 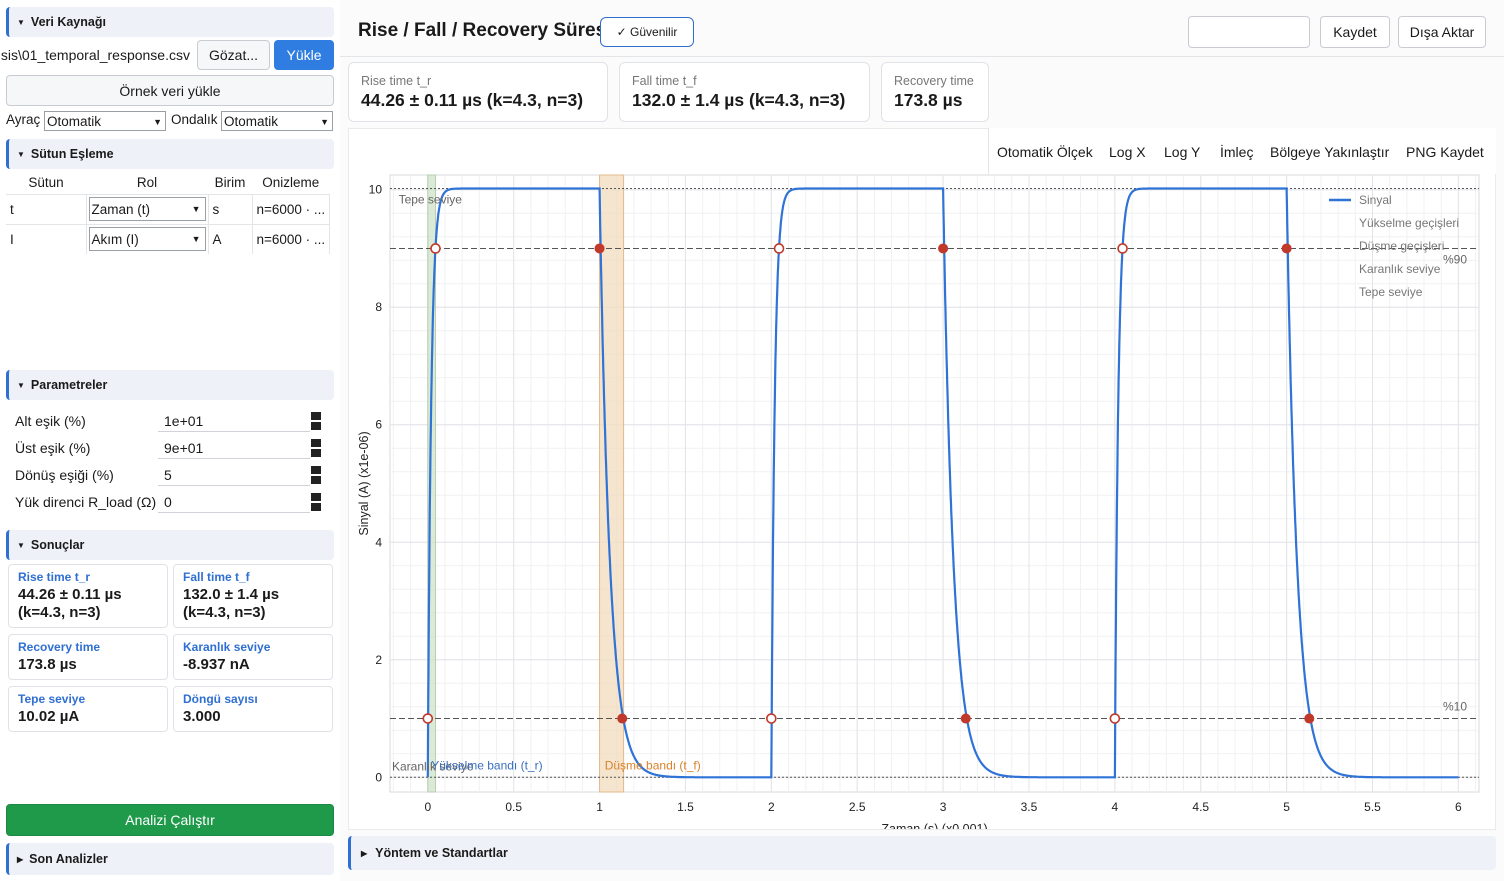 What do you see at coordinates (234, 475) in the screenshot?
I see `param-input: 5` at bounding box center [234, 475].